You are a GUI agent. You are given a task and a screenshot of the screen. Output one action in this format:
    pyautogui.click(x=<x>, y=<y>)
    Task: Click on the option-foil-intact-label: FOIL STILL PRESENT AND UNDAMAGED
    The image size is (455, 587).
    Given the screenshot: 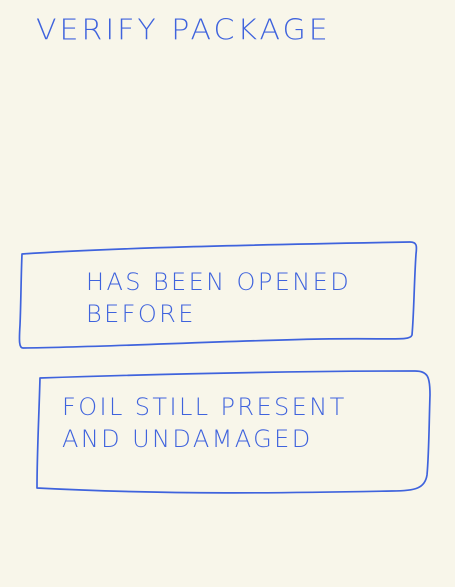 What is the action you would take?
    pyautogui.click(x=204, y=423)
    